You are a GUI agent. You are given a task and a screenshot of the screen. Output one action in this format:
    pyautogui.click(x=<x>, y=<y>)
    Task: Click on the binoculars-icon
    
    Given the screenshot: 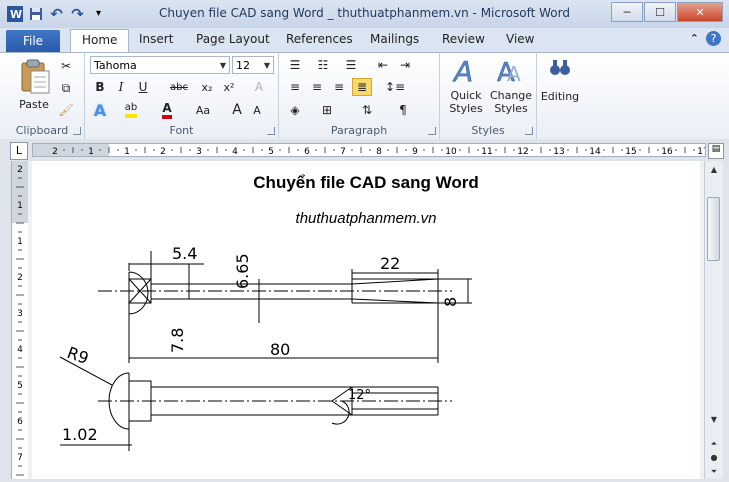 What is the action you would take?
    pyautogui.click(x=560, y=67)
    